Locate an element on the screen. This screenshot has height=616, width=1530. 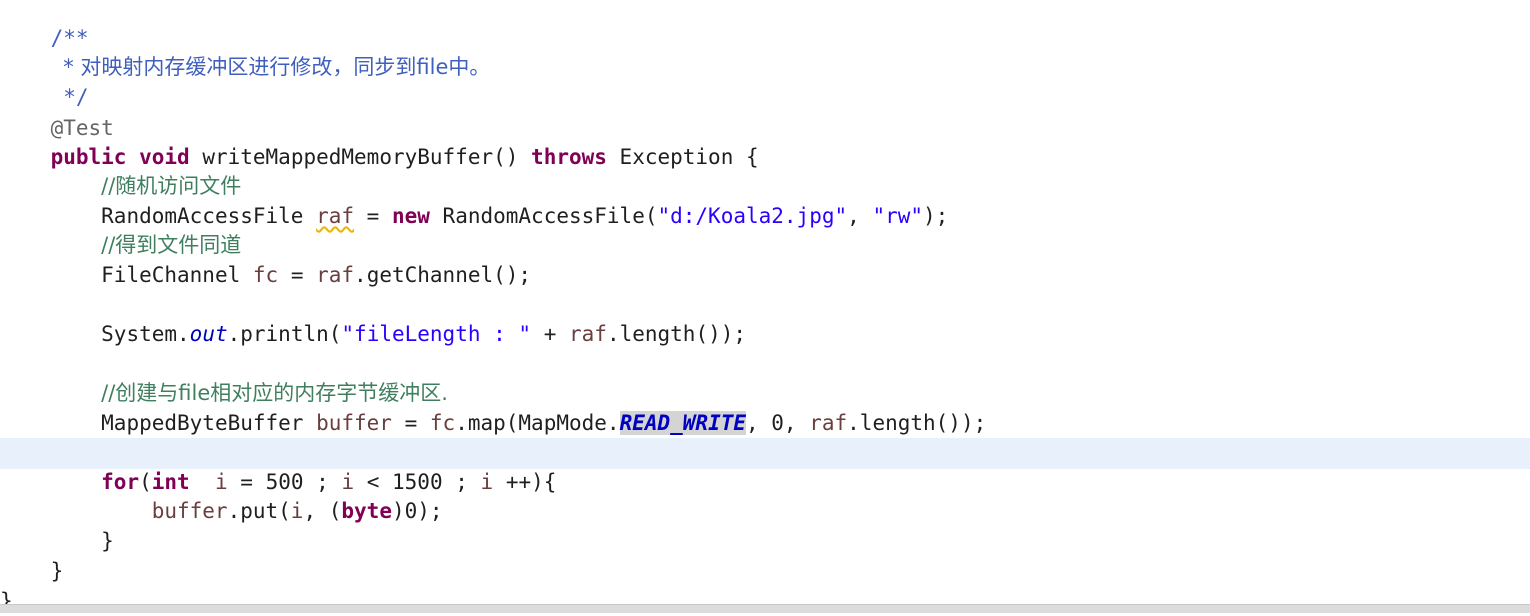
code-token: .getChannel(); is located at coordinates (443, 275).